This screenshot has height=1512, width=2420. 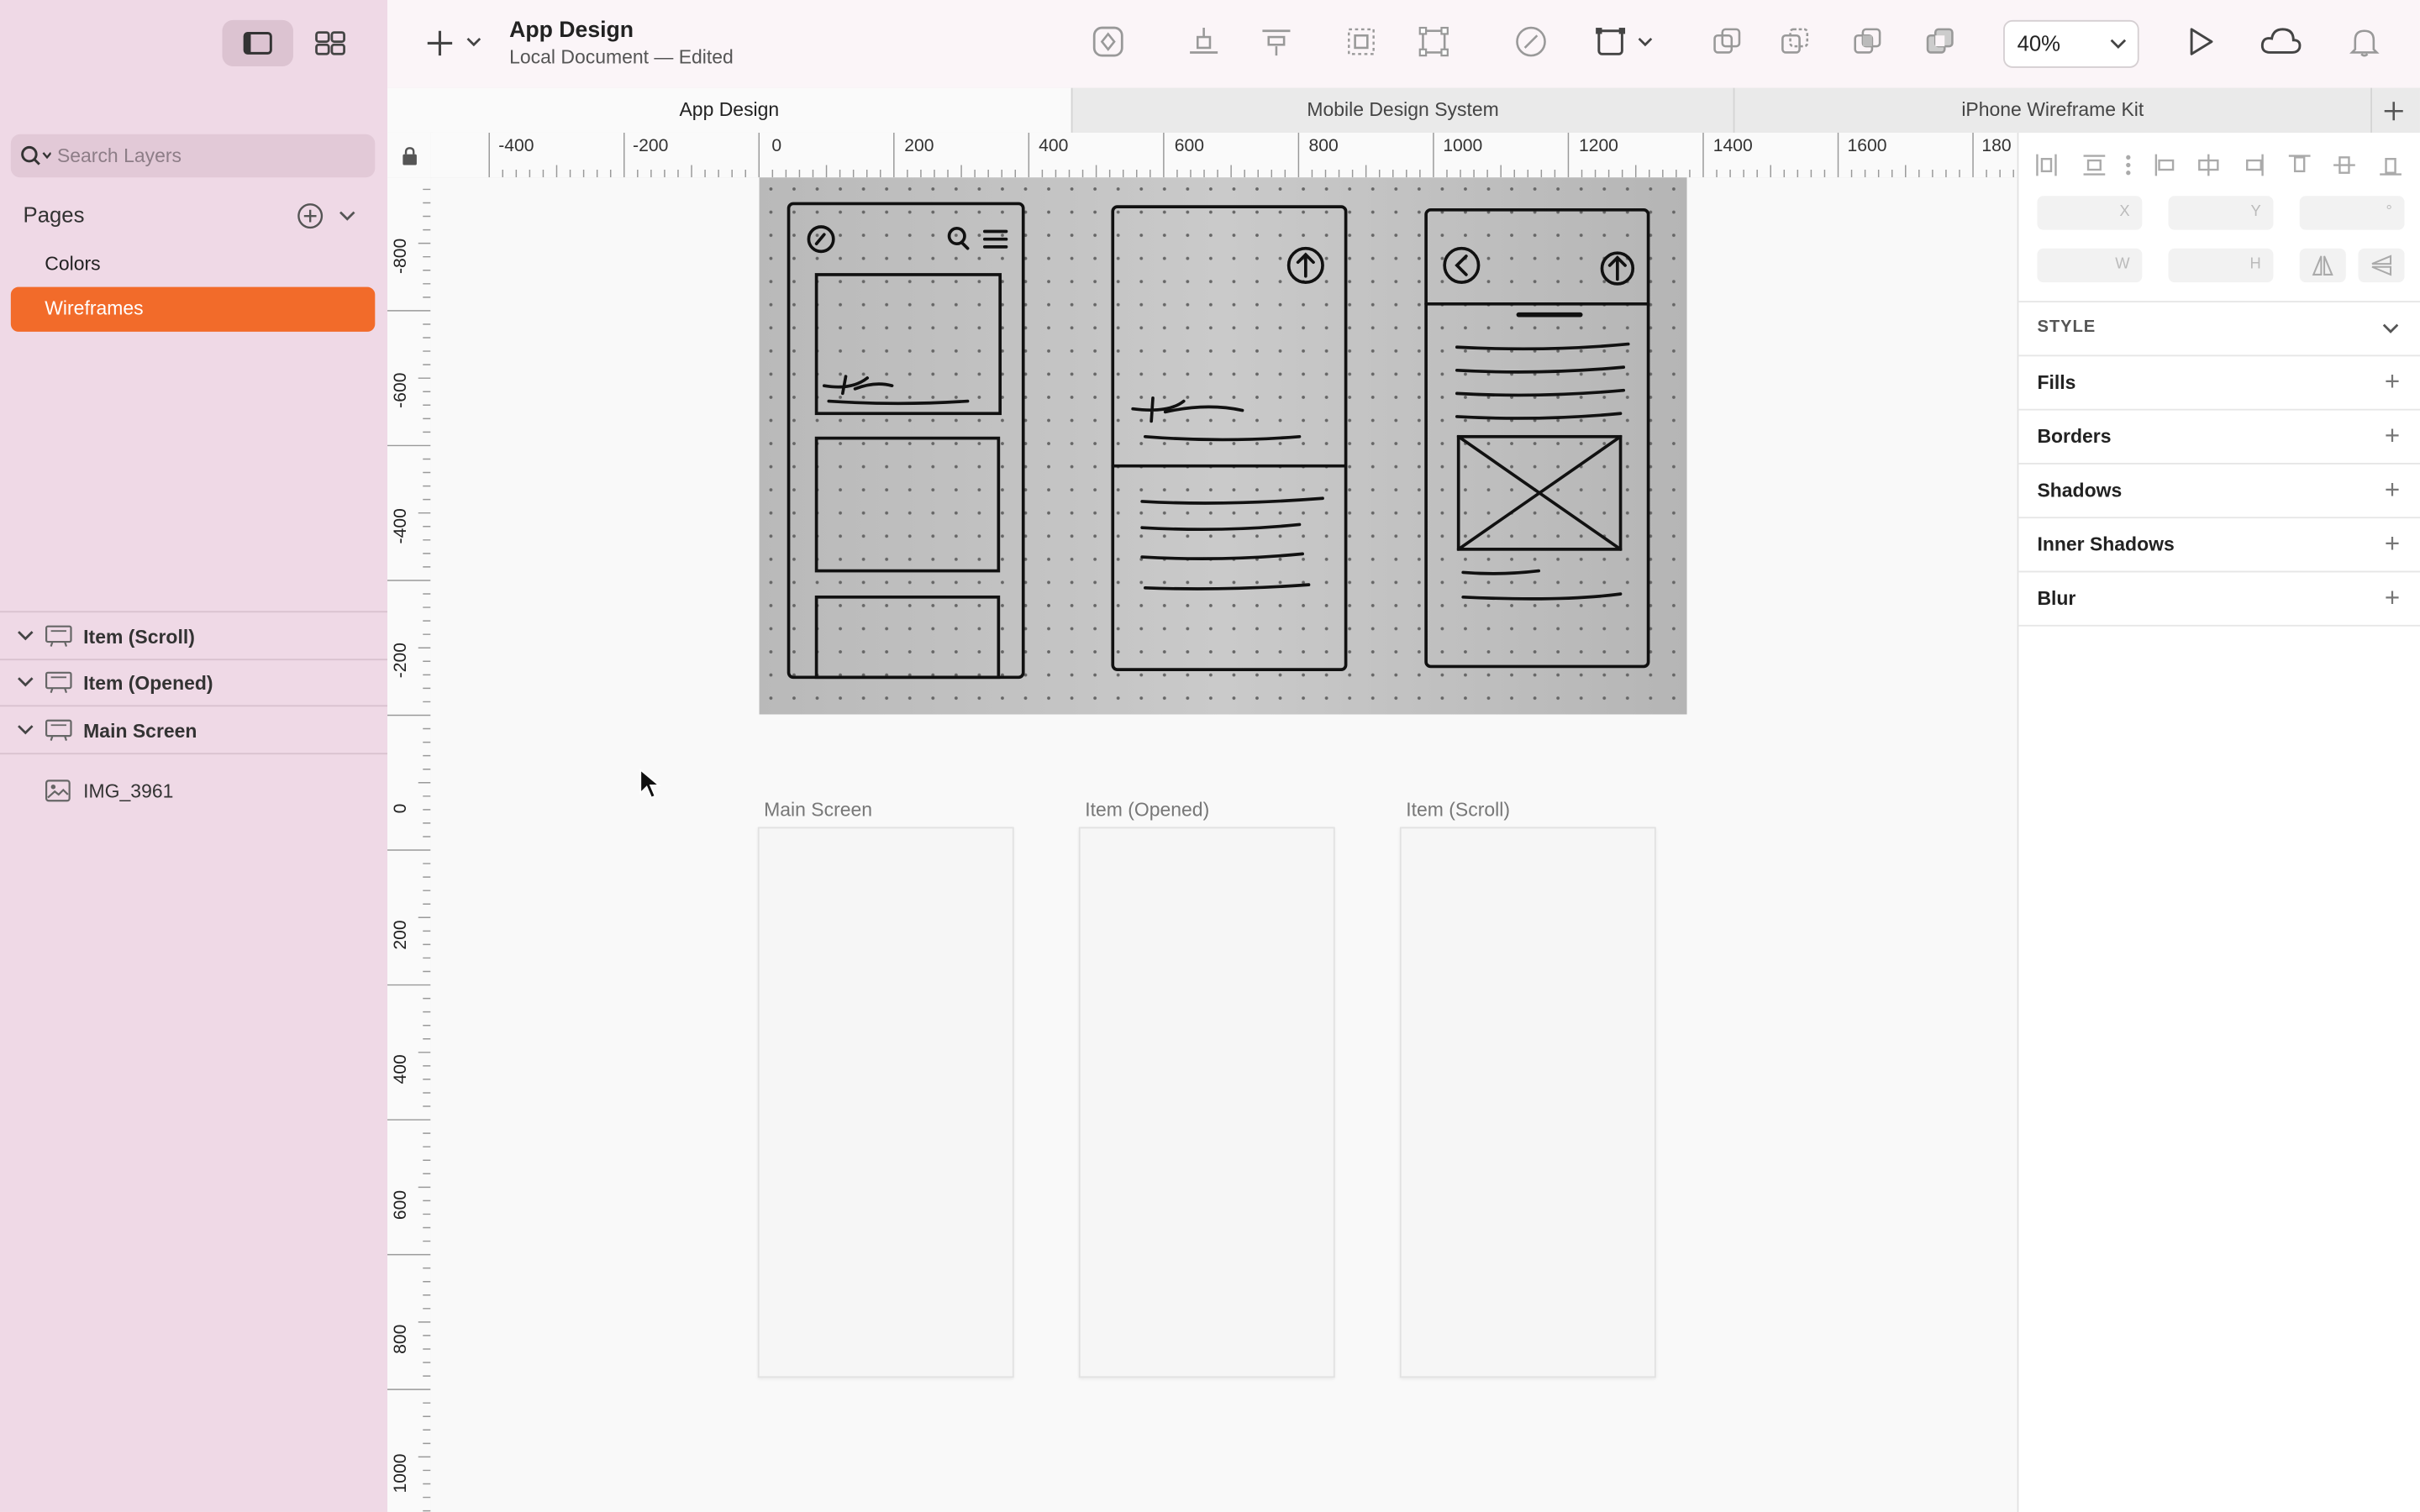 I want to click on cloud-icon, so click(x=2281, y=41).